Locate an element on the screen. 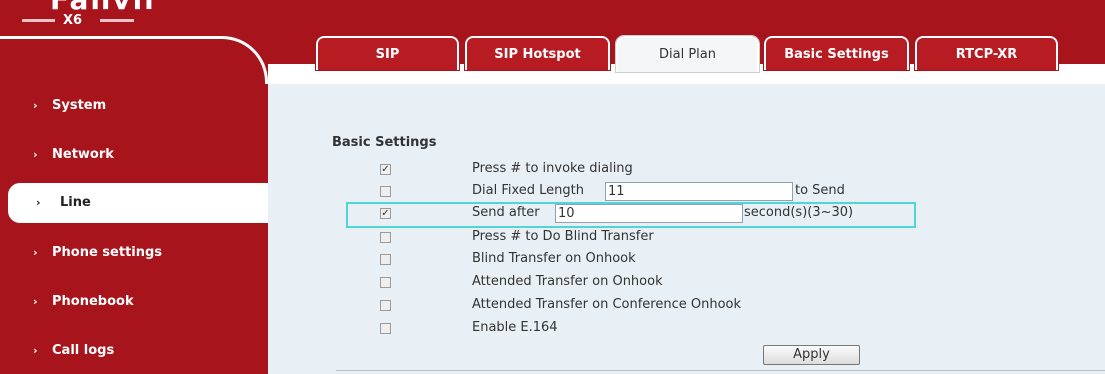 The image size is (1105, 374). sidebar-item-label: Phone settings is located at coordinates (107, 252).